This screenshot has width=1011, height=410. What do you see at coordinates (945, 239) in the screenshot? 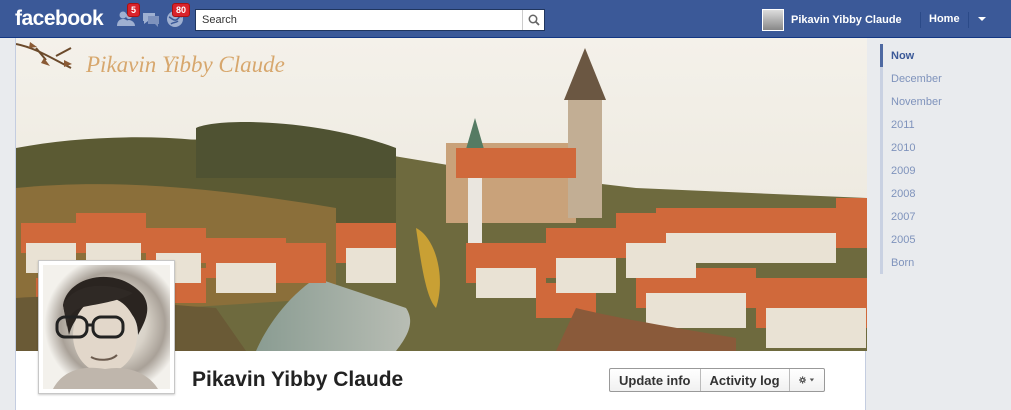
I see `timeline-item-2005: 2005` at bounding box center [945, 239].